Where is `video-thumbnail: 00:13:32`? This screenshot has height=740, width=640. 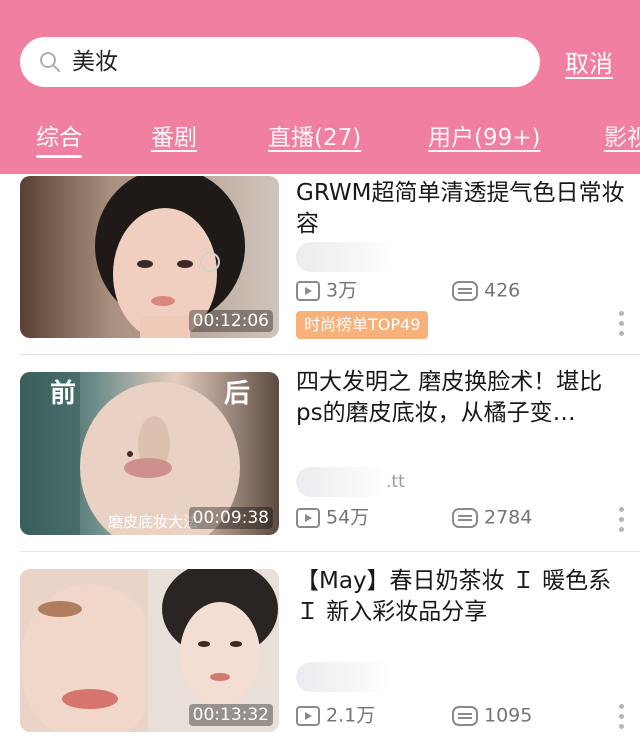 video-thumbnail: 00:13:32 is located at coordinates (149, 650).